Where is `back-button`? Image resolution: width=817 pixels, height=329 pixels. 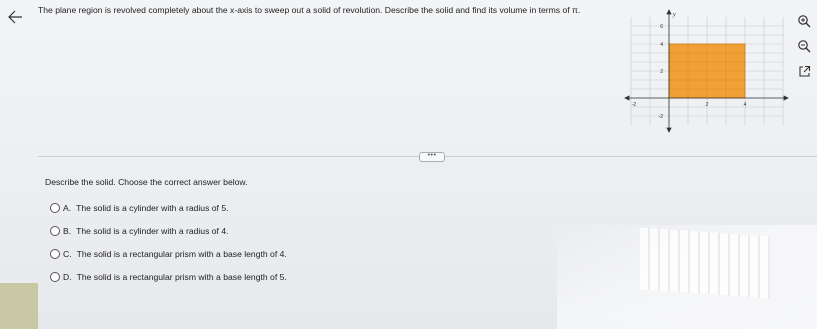
back-button is located at coordinates (15, 17).